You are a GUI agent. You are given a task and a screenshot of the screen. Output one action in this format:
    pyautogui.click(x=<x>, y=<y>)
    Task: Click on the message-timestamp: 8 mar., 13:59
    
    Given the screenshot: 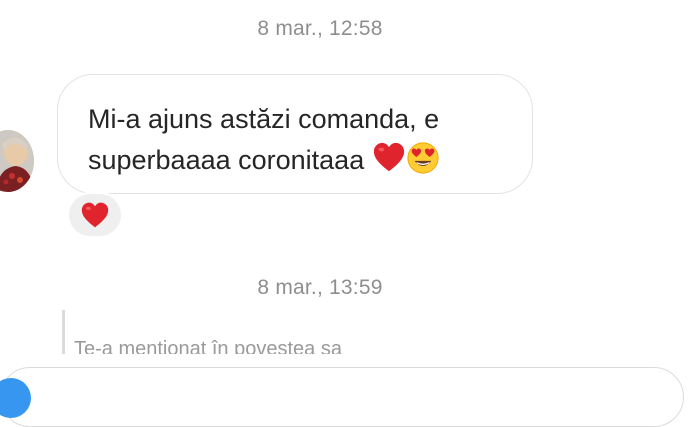 What is the action you would take?
    pyautogui.click(x=320, y=287)
    